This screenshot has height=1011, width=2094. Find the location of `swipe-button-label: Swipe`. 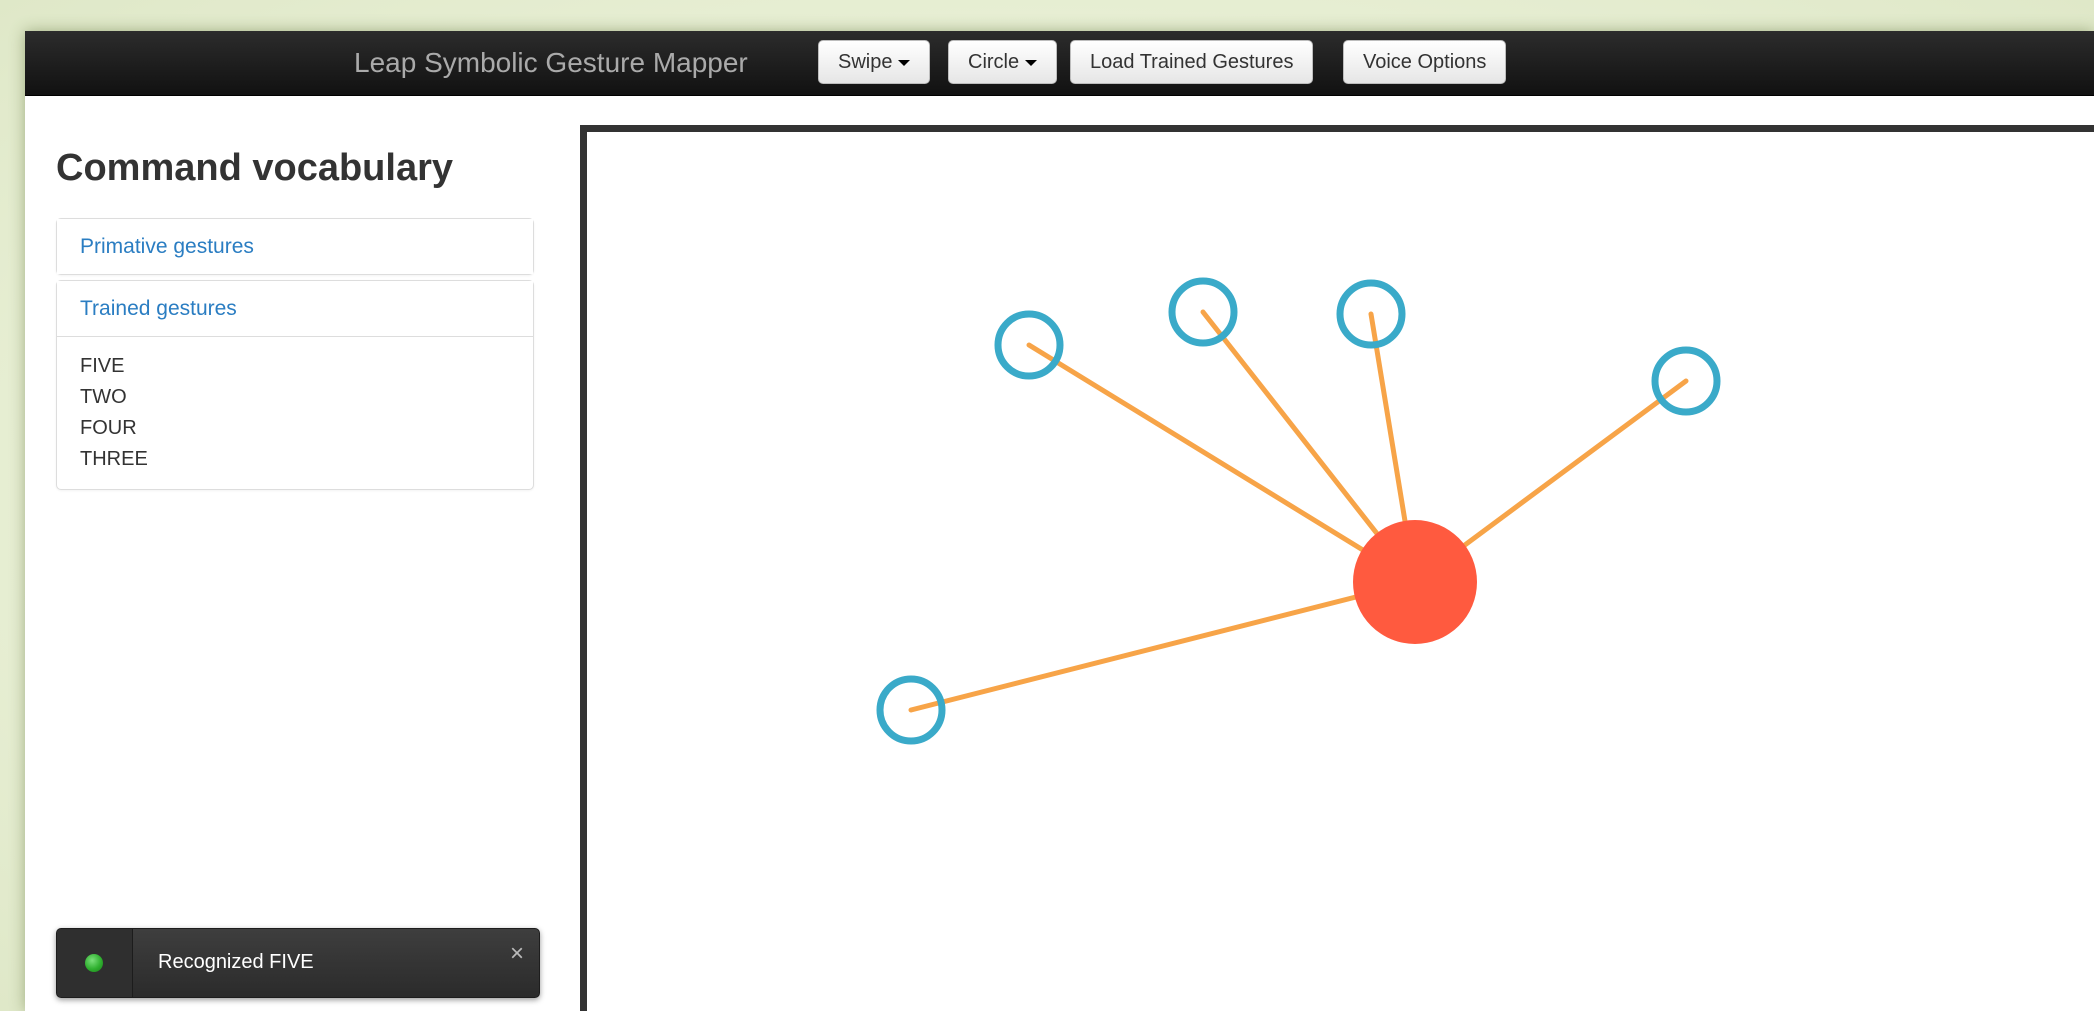

swipe-button-label: Swipe is located at coordinates (865, 62).